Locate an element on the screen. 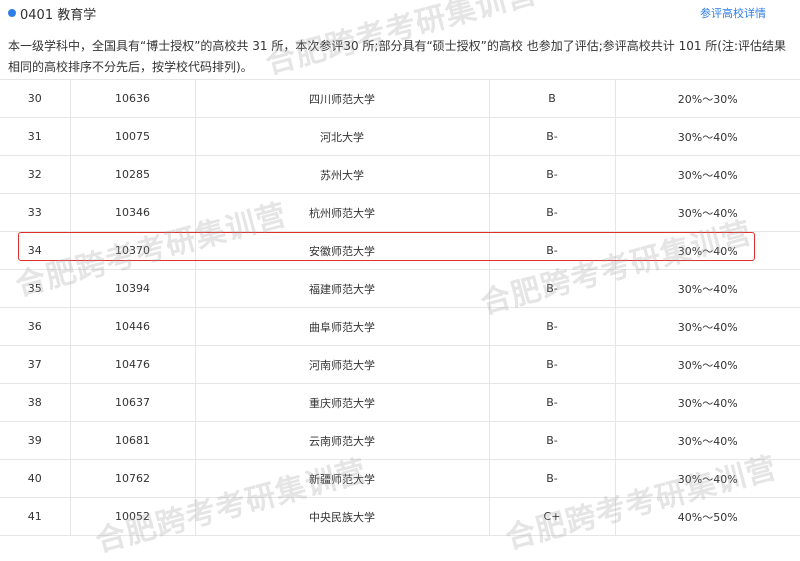 This screenshot has width=800, height=561. cell-name: 安徽师范大学 is located at coordinates (341, 250).